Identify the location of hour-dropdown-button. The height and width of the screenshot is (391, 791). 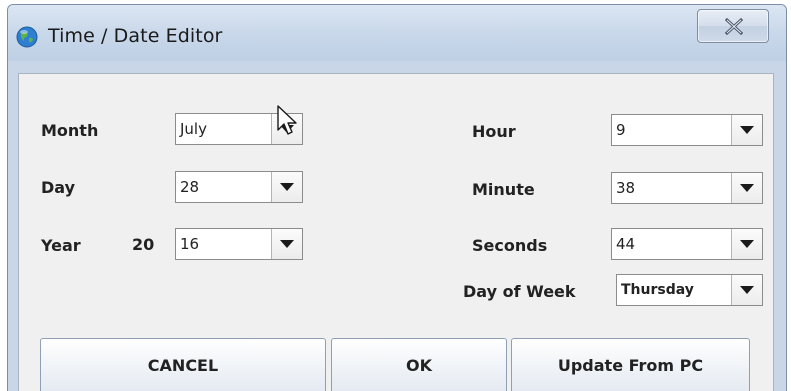
(746, 130).